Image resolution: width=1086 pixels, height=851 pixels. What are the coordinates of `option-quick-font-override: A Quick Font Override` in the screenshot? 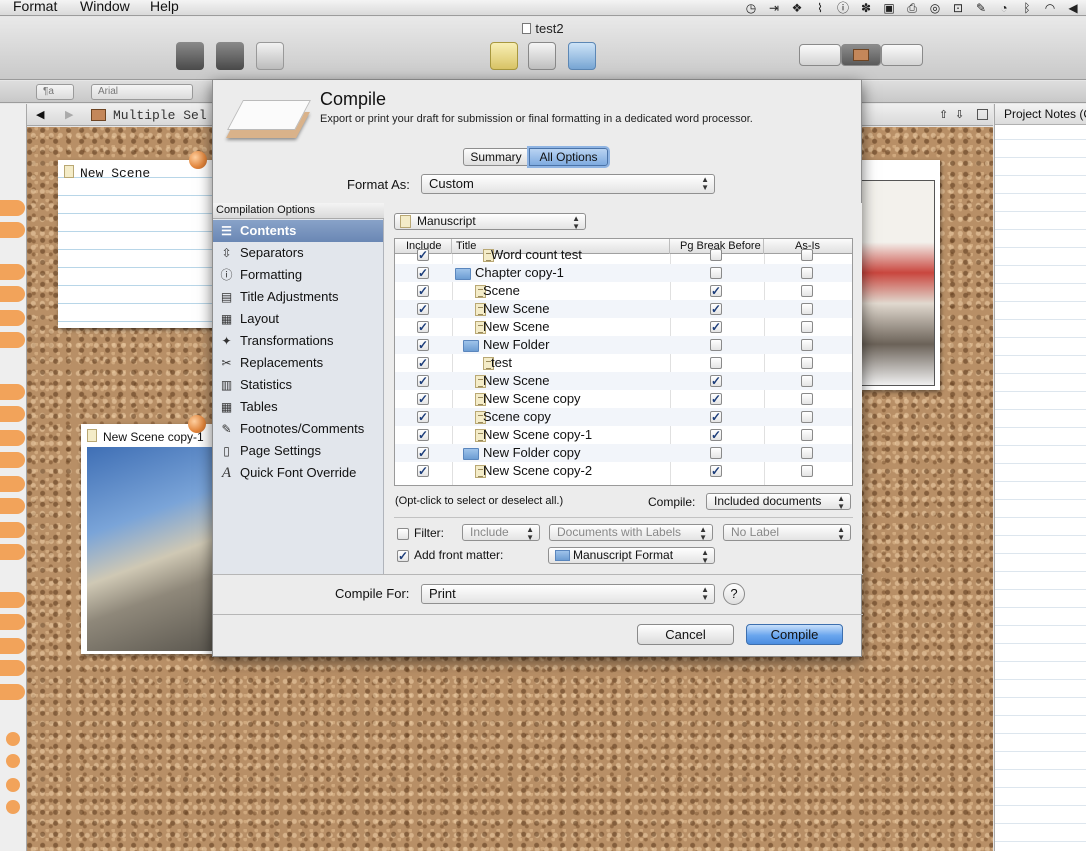 It's located at (298, 473).